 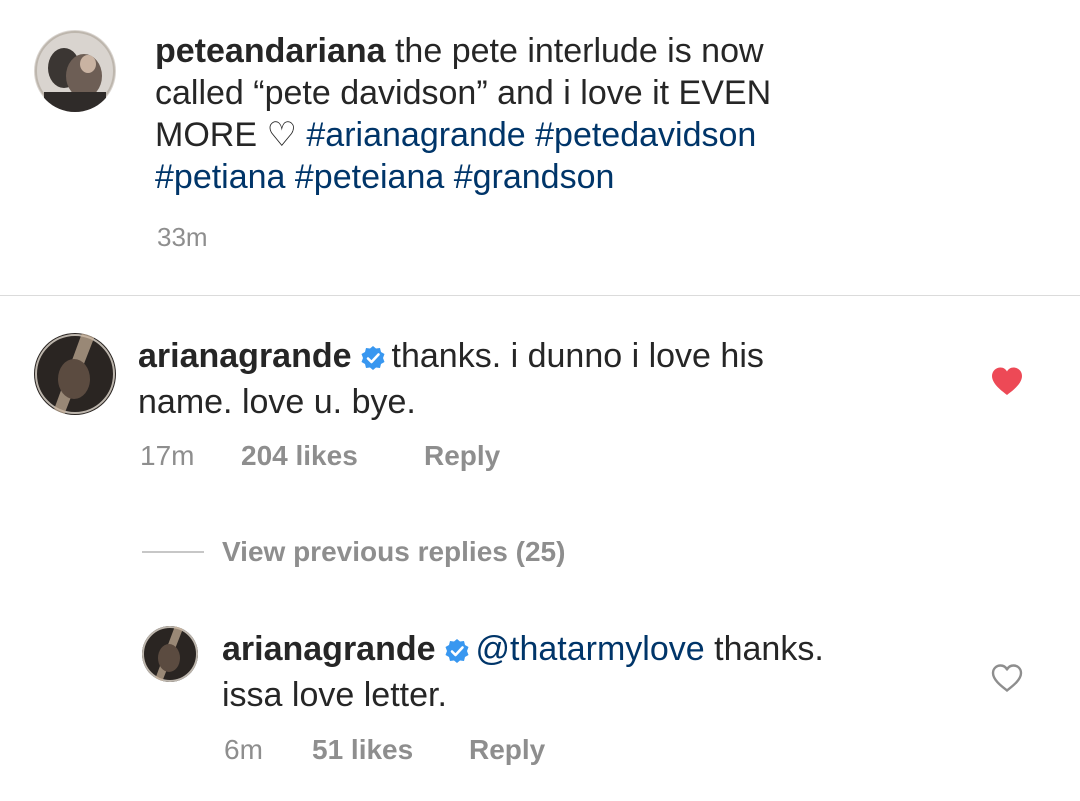 I want to click on comment-line1: thanks. i dunno i love his, so click(x=577, y=356).